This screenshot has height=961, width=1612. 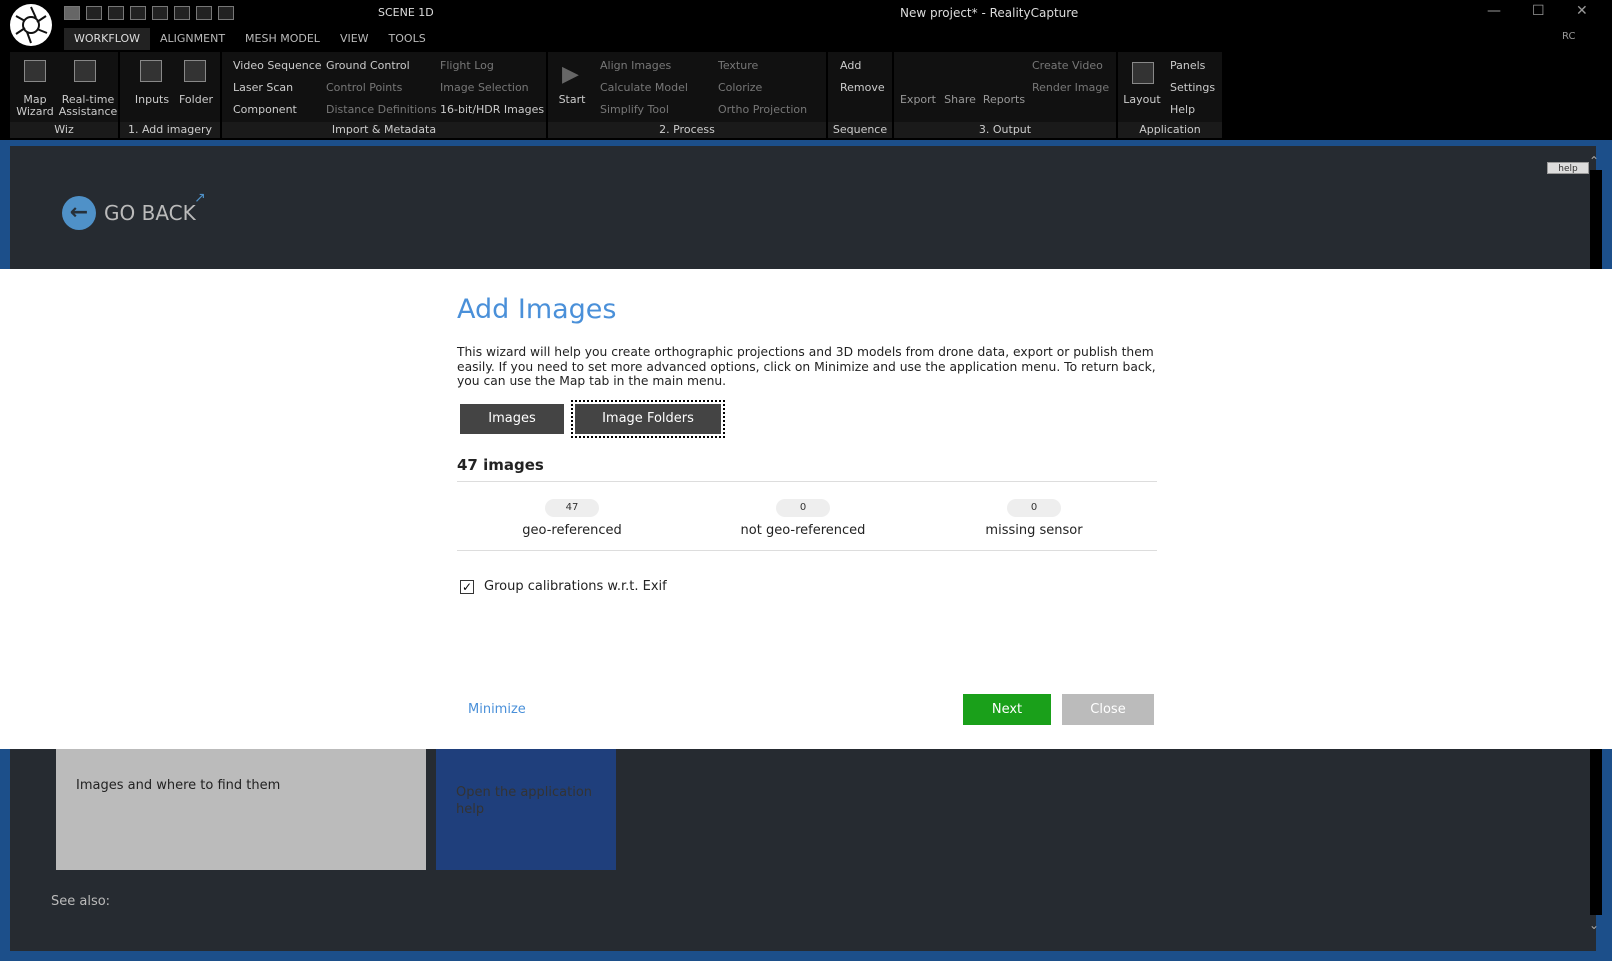 I want to click on maximize-window-icon: ☐, so click(x=1538, y=11).